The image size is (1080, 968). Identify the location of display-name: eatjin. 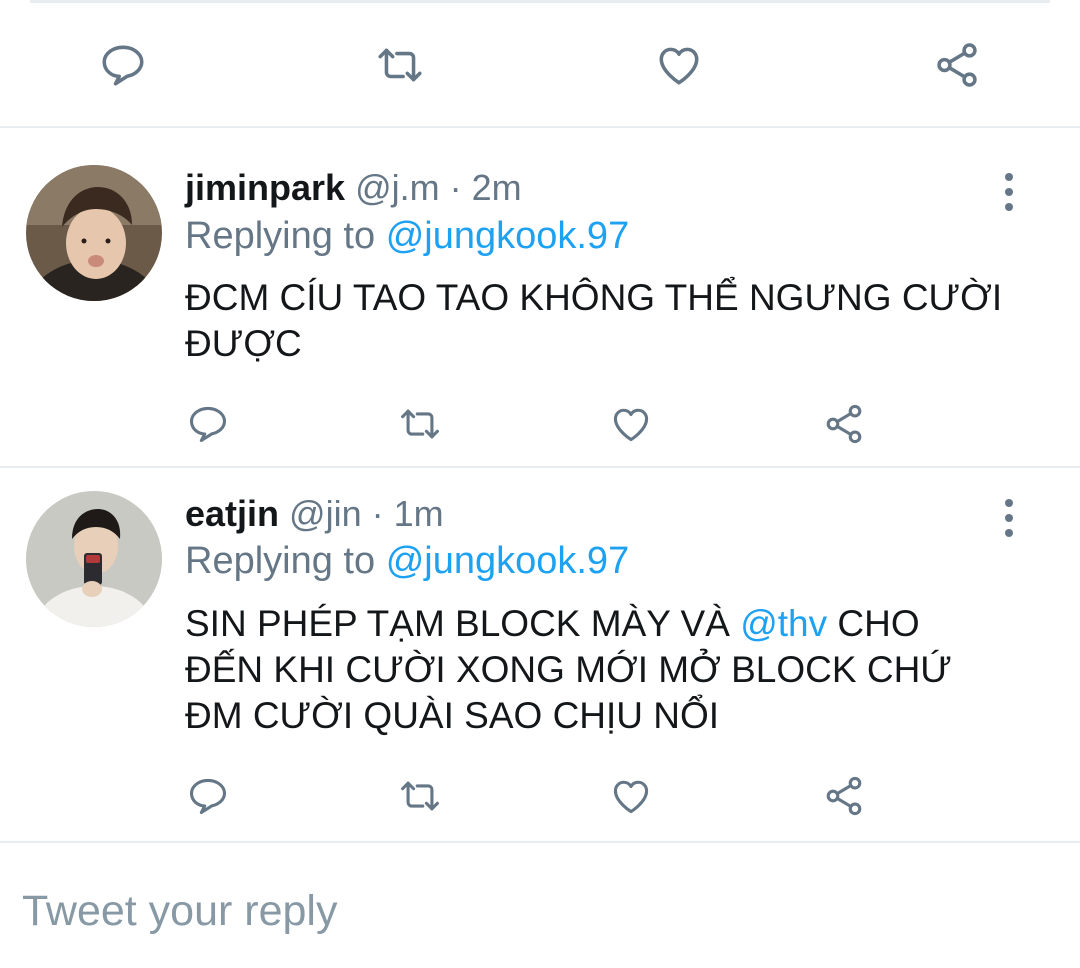
(232, 513).